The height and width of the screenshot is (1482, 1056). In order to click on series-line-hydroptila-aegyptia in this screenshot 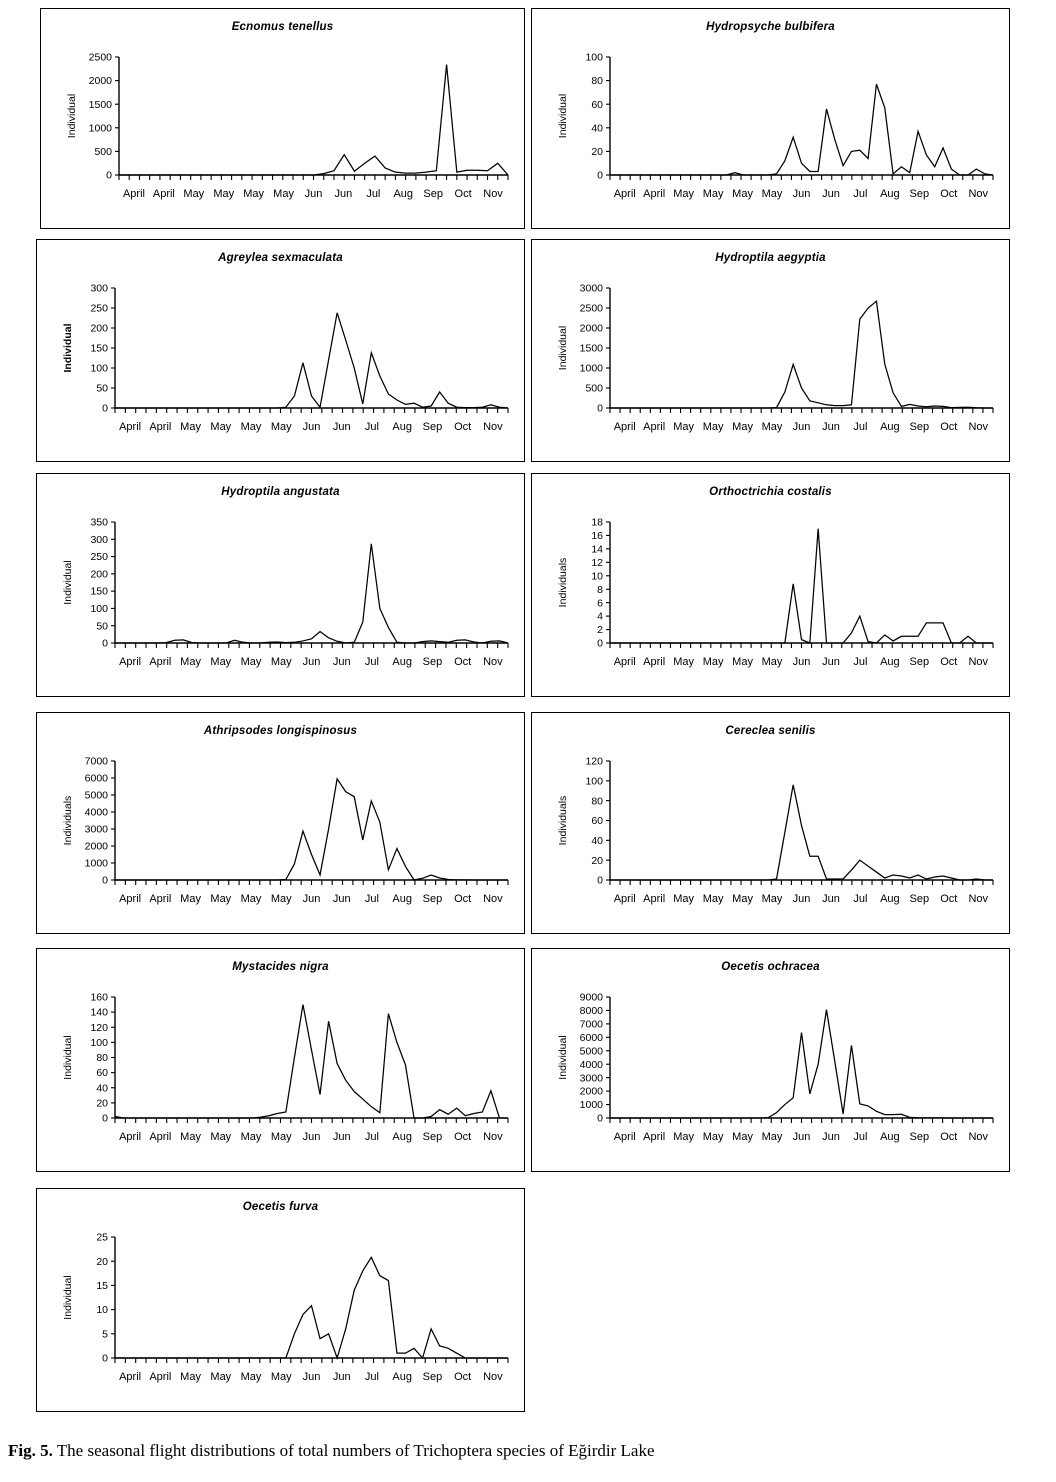, I will do `click(801, 354)`.